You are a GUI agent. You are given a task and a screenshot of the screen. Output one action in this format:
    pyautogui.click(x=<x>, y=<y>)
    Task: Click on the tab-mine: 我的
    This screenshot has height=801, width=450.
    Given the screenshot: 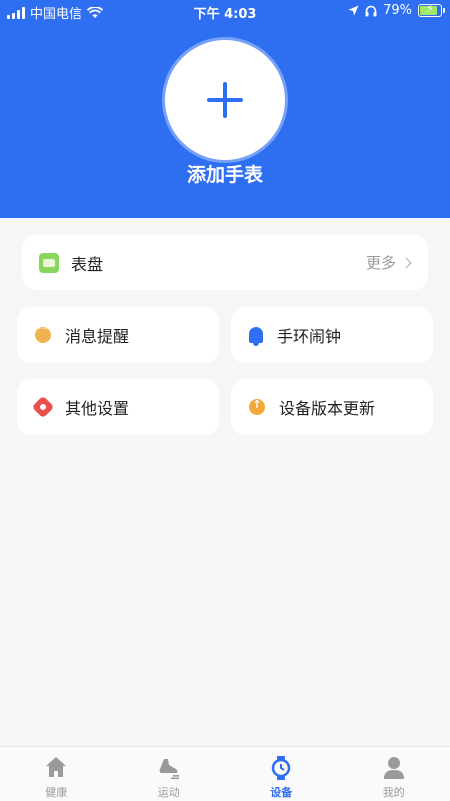 What is the action you would take?
    pyautogui.click(x=394, y=774)
    